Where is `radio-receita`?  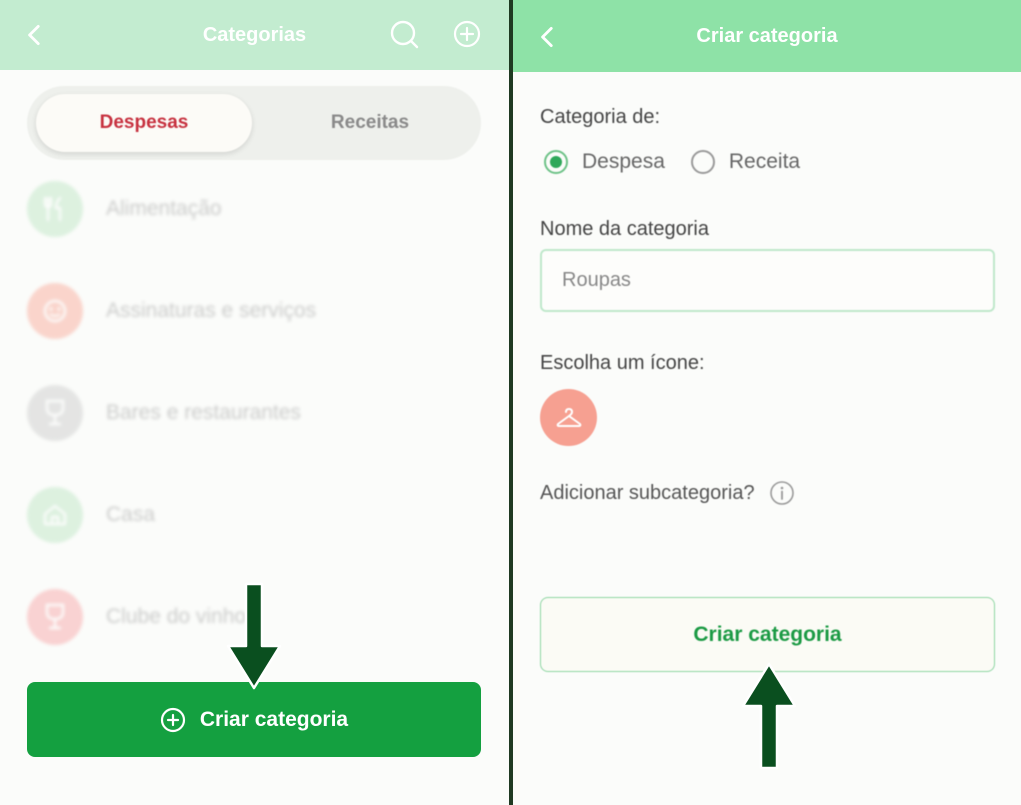 radio-receita is located at coordinates (702, 162).